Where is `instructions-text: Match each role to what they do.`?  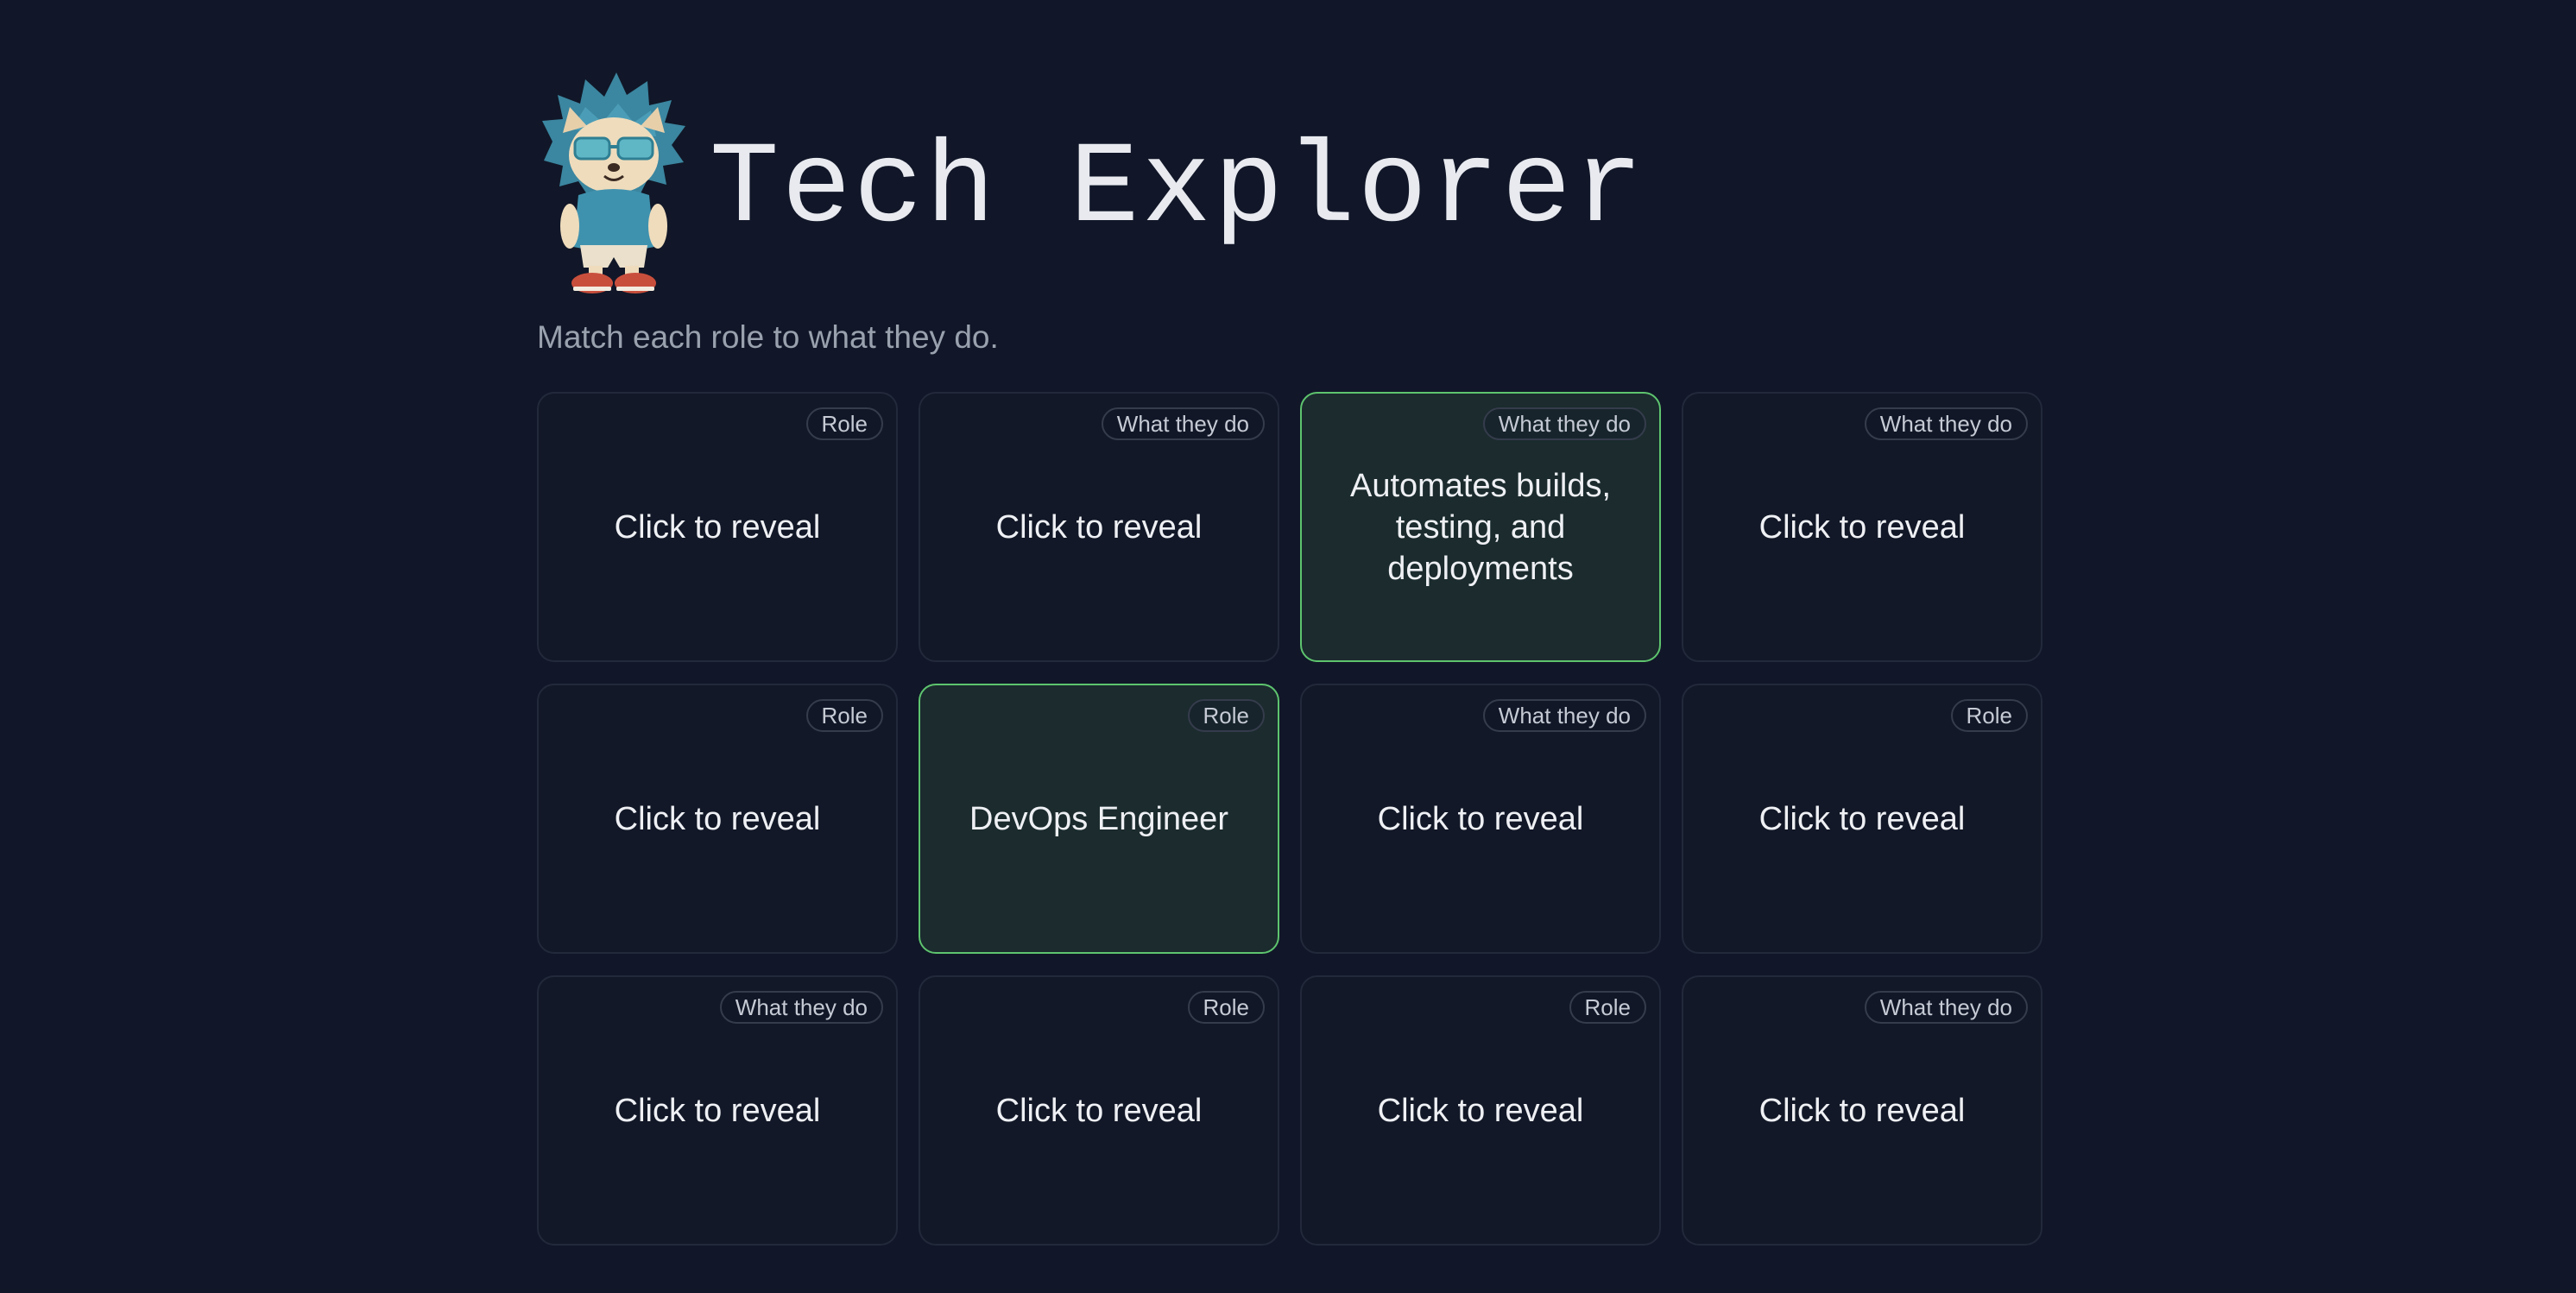
instructions-text: Match each role to what they do. is located at coordinates (768, 337).